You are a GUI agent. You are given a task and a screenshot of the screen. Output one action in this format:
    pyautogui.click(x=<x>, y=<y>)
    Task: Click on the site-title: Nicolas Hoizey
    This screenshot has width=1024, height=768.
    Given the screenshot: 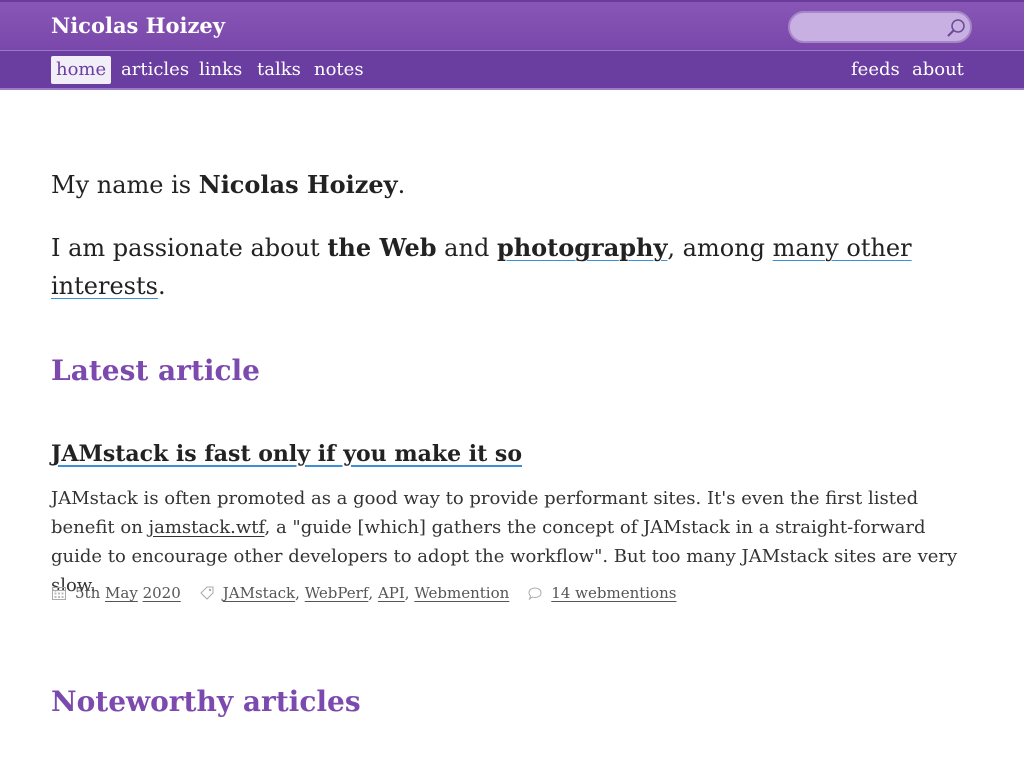 What is the action you would take?
    pyautogui.click(x=138, y=25)
    